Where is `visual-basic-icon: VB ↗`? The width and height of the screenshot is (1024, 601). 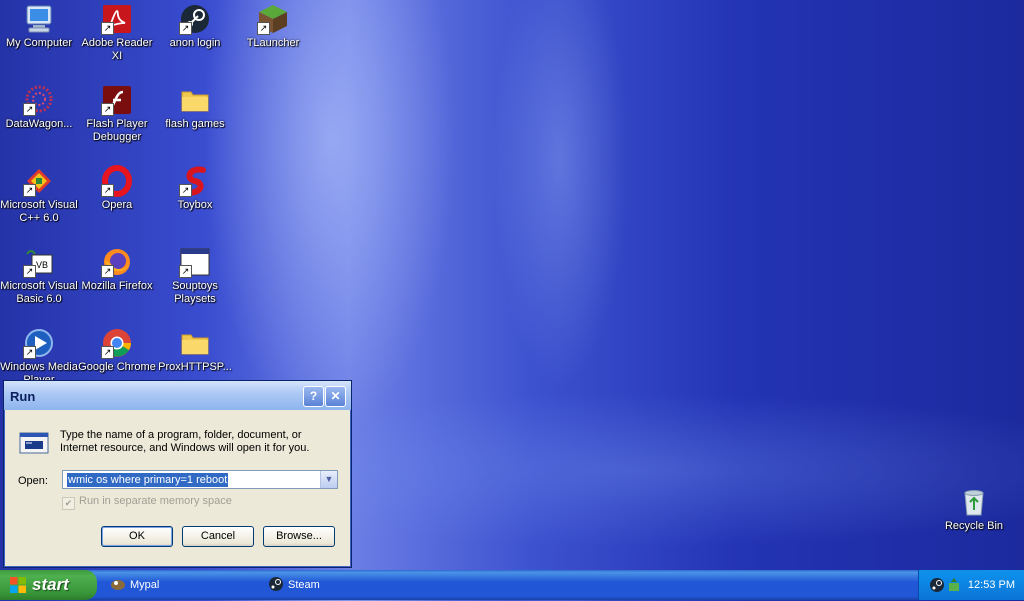 visual-basic-icon: VB ↗ is located at coordinates (39, 262).